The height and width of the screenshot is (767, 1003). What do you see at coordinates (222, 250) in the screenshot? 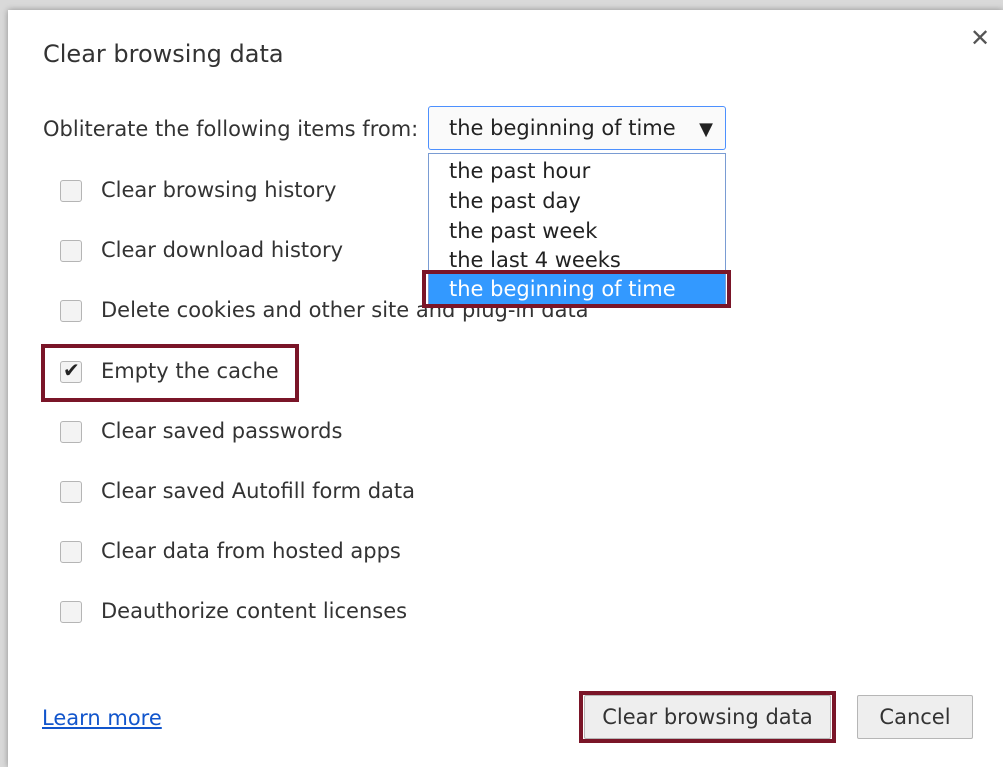
I see `checkbox-label: Clear download history` at bounding box center [222, 250].